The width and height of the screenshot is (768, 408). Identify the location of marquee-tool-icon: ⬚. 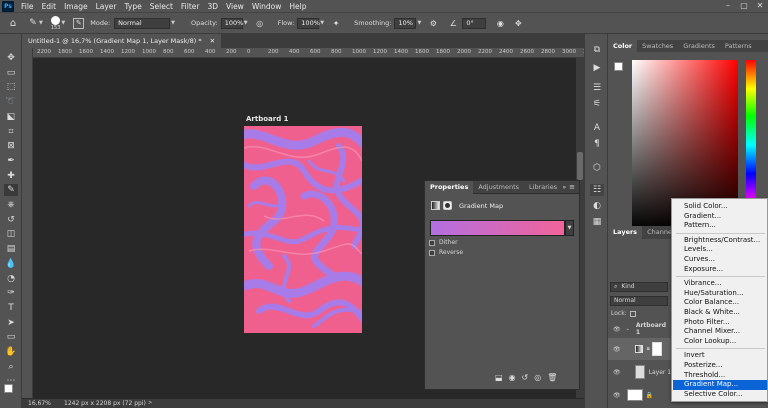
(11, 87).